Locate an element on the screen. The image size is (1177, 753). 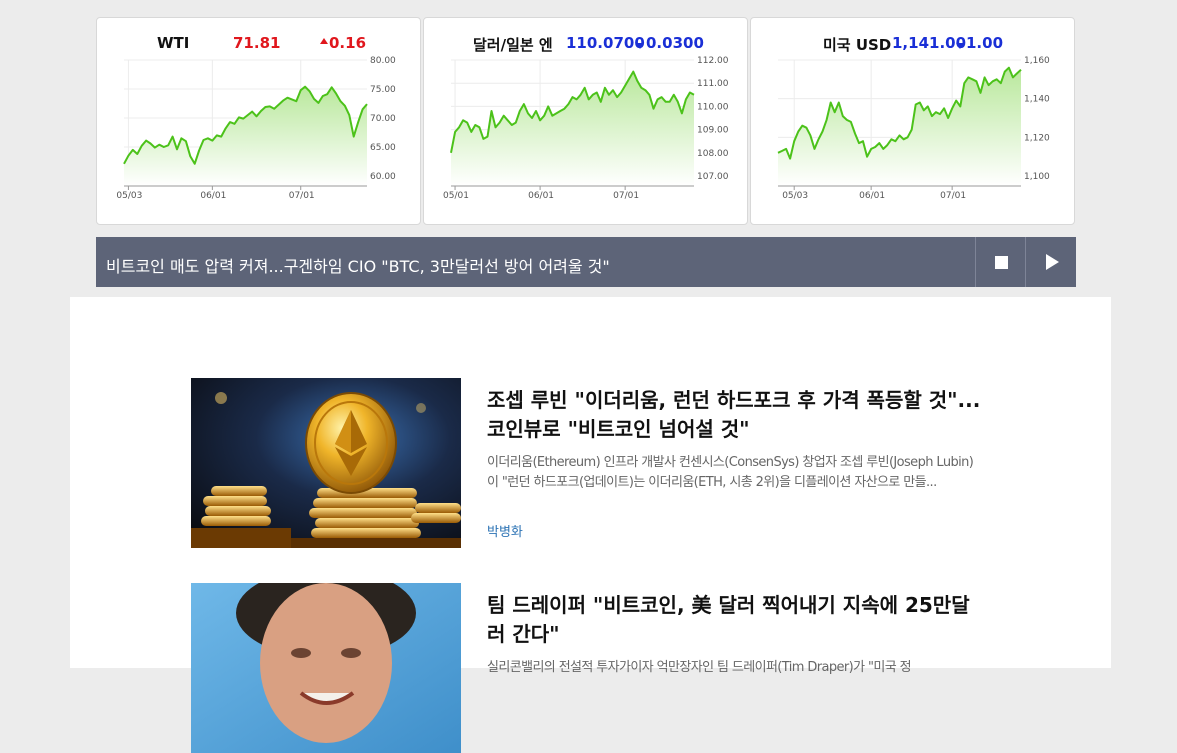
y-tick-label: 1,160 is located at coordinates (1037, 61).